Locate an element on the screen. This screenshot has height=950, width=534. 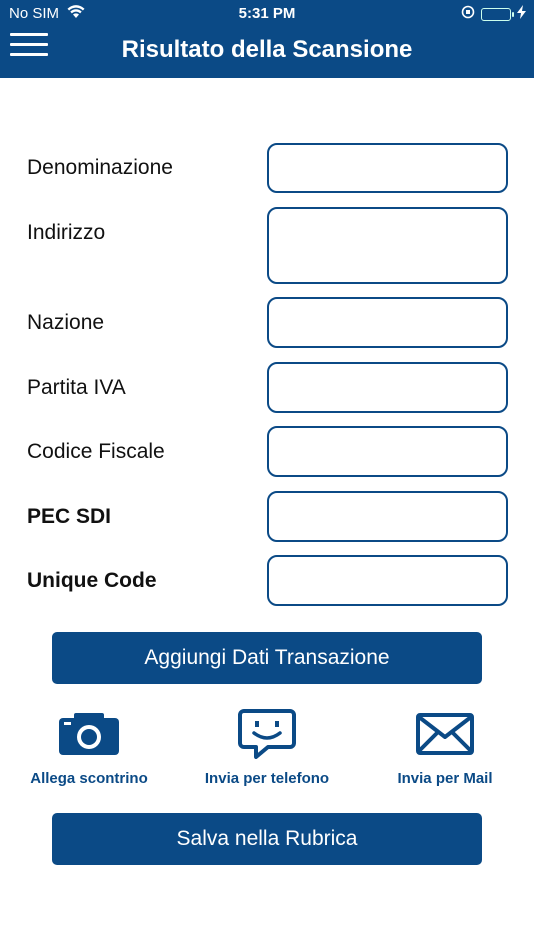
label-pec-sdi: PEC SDI is located at coordinates (69, 516).